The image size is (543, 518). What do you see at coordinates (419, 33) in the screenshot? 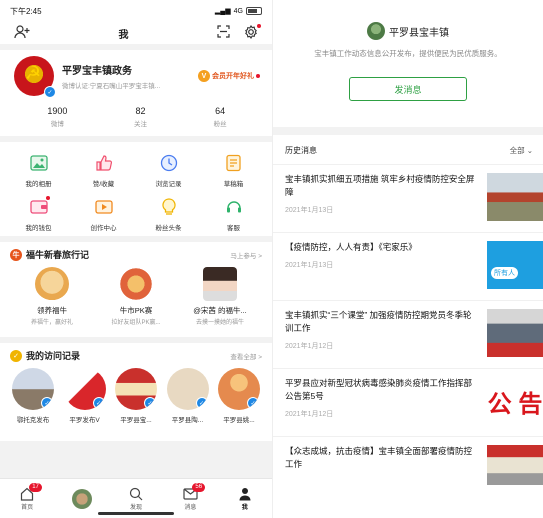
I see `account-name: 平罗县宝丰镇` at bounding box center [419, 33].